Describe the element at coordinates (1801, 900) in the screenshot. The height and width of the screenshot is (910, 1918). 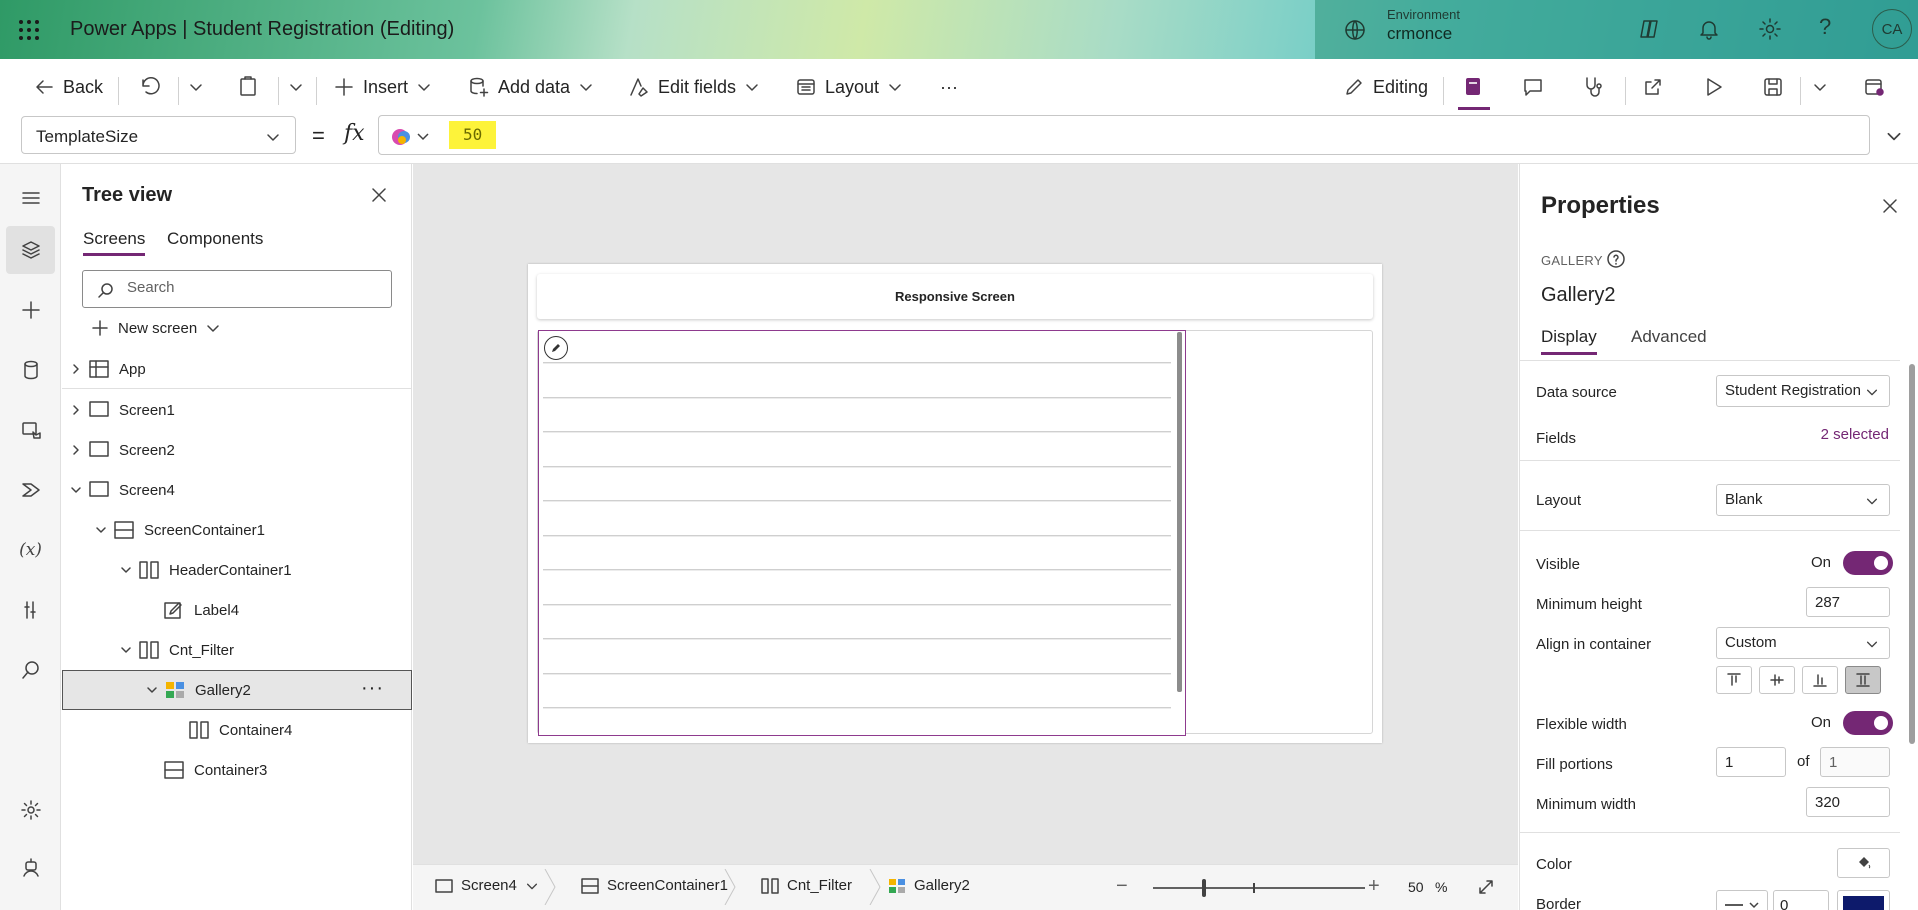
I see `border-width-input: 0` at that location.